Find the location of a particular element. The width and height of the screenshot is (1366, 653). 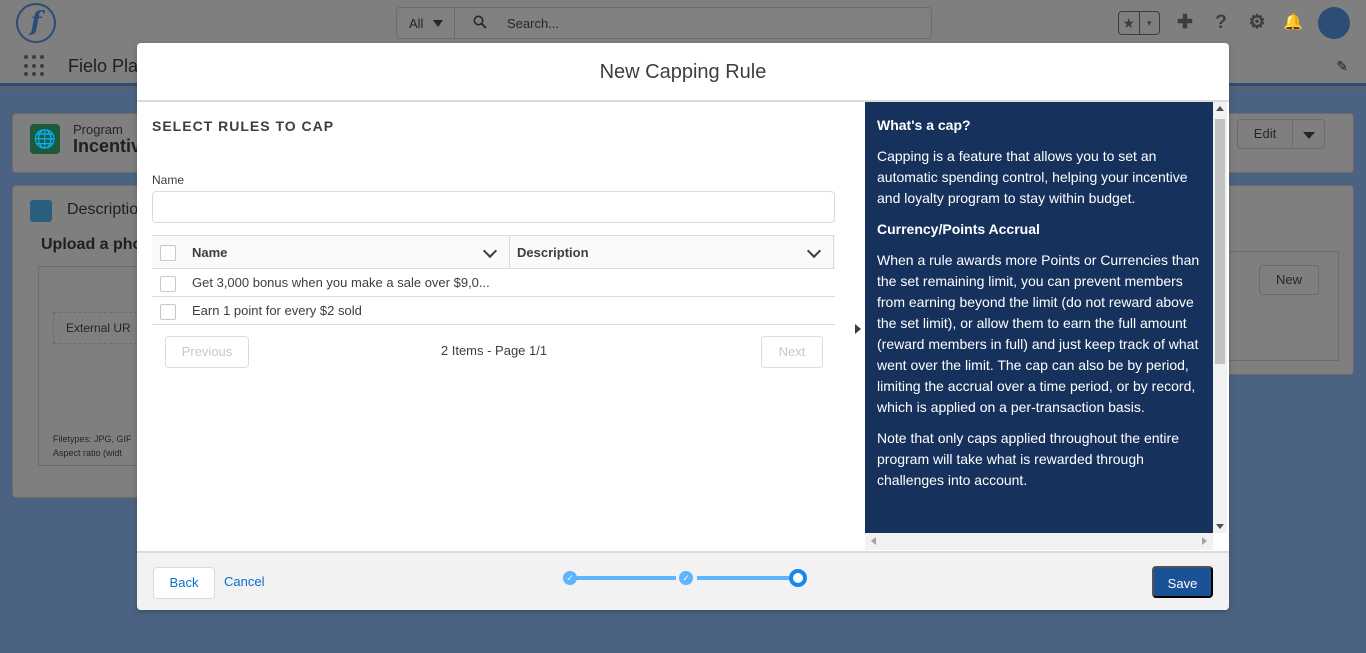

card-title: Descriptio is located at coordinates (103, 209).